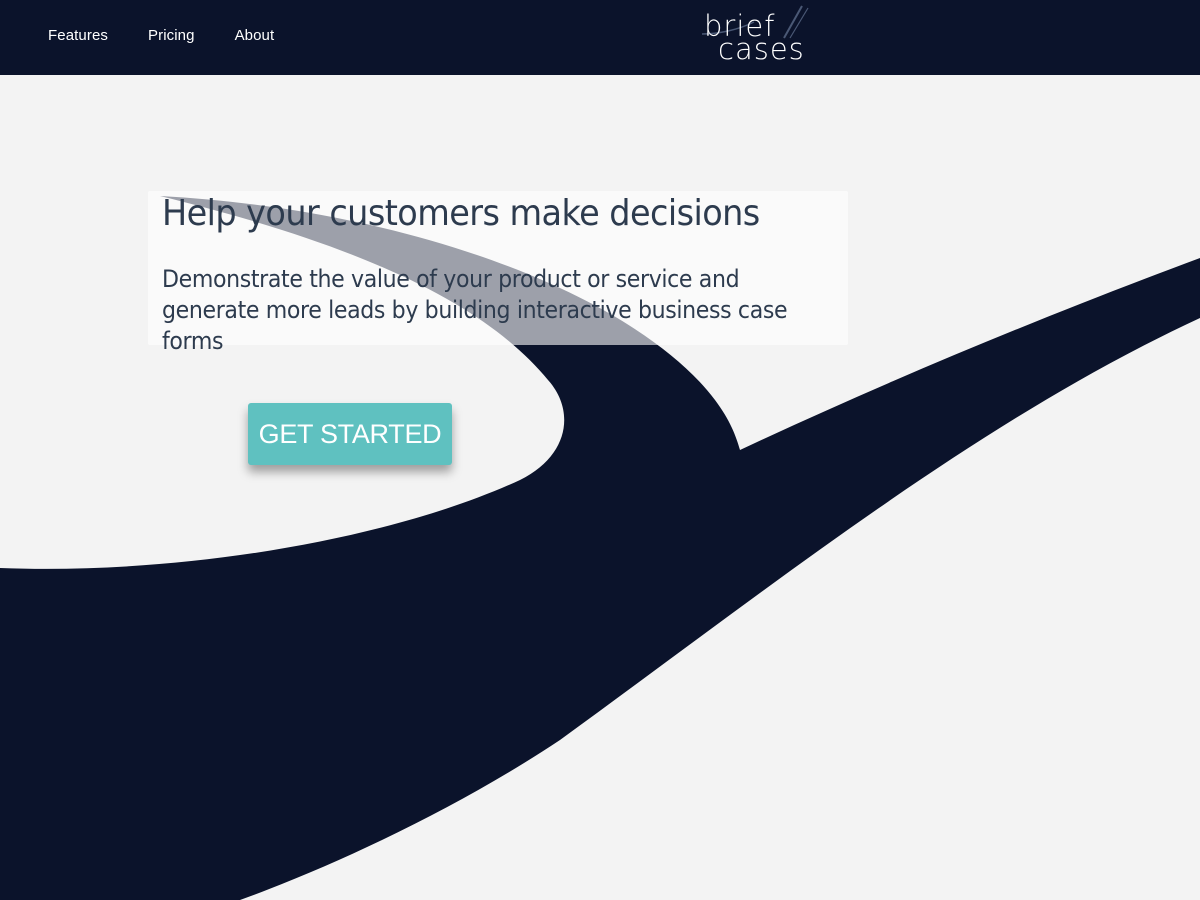  I want to click on nav-link-pricing: Pricing, so click(171, 35).